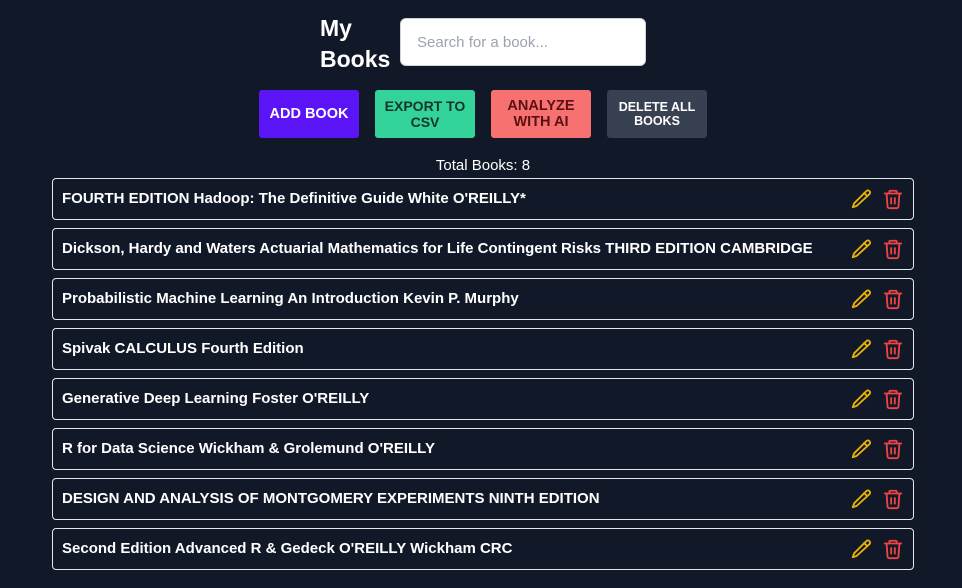 Image resolution: width=962 pixels, height=588 pixels. Describe the element at coordinates (523, 42) in the screenshot. I see `search-input` at that location.